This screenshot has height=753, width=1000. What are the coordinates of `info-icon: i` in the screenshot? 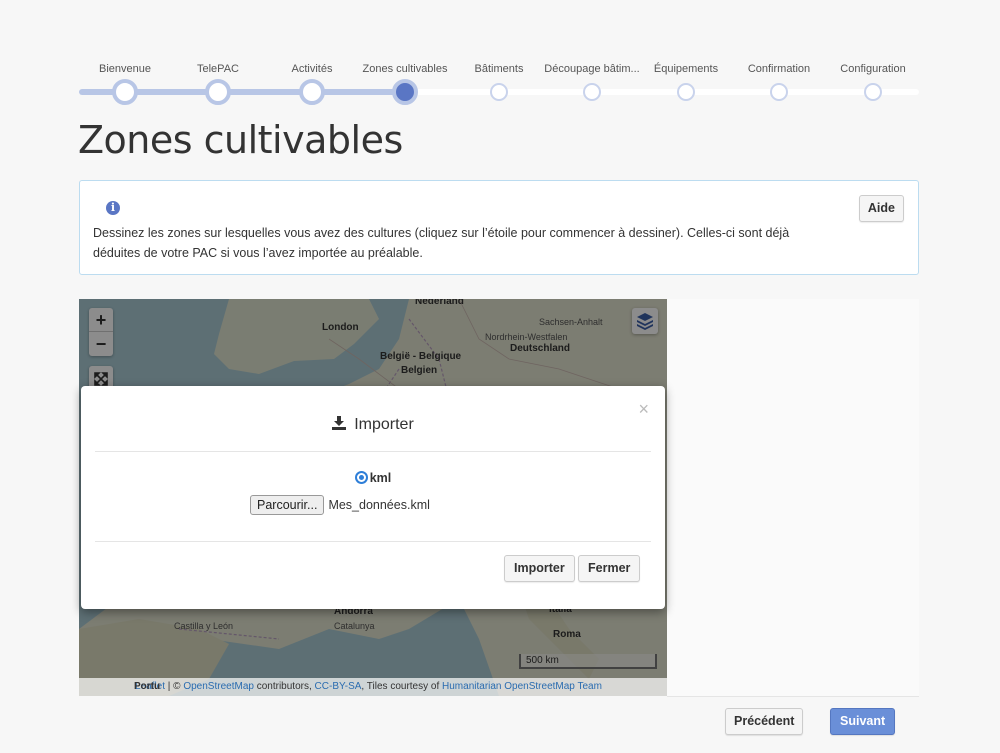 It's located at (113, 208).